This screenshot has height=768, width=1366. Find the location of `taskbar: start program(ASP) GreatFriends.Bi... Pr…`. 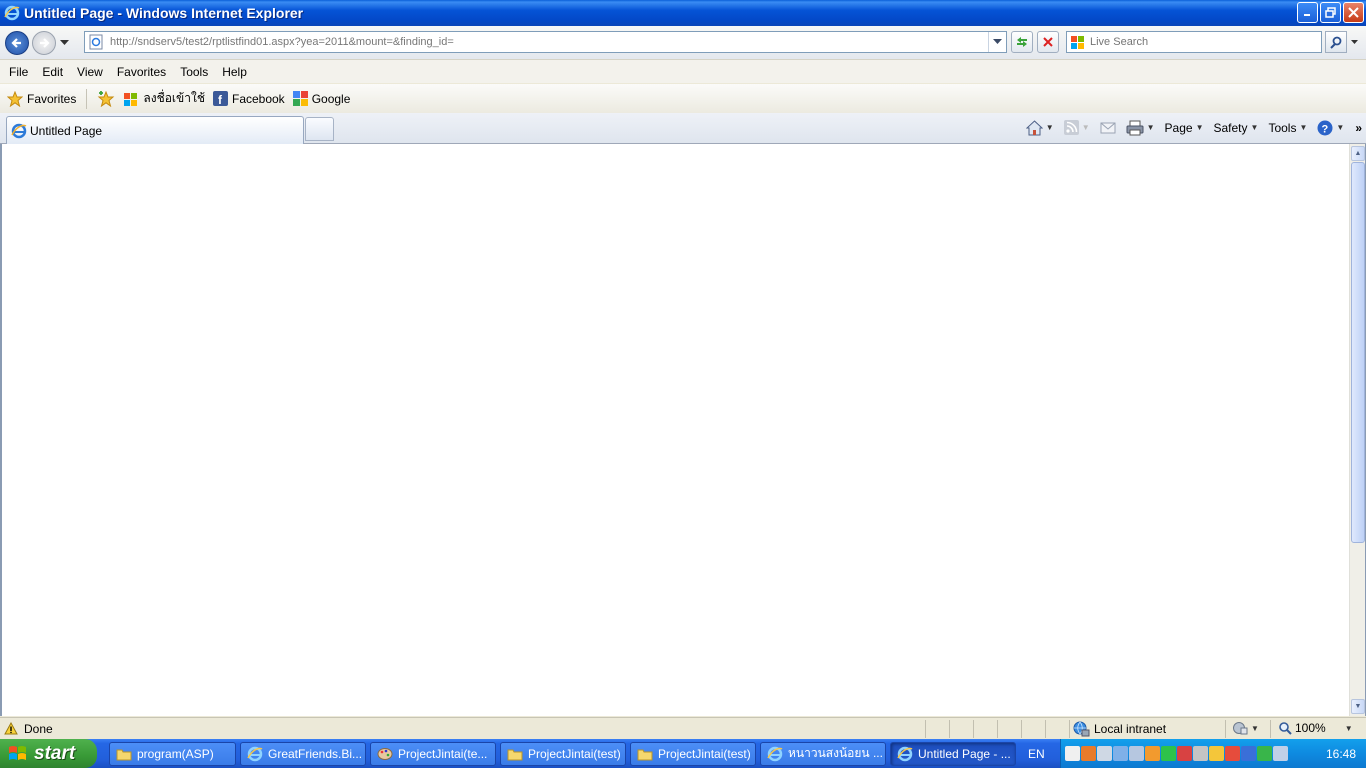

taskbar: start program(ASP) GreatFriends.Bi... Pr… is located at coordinates (683, 753).